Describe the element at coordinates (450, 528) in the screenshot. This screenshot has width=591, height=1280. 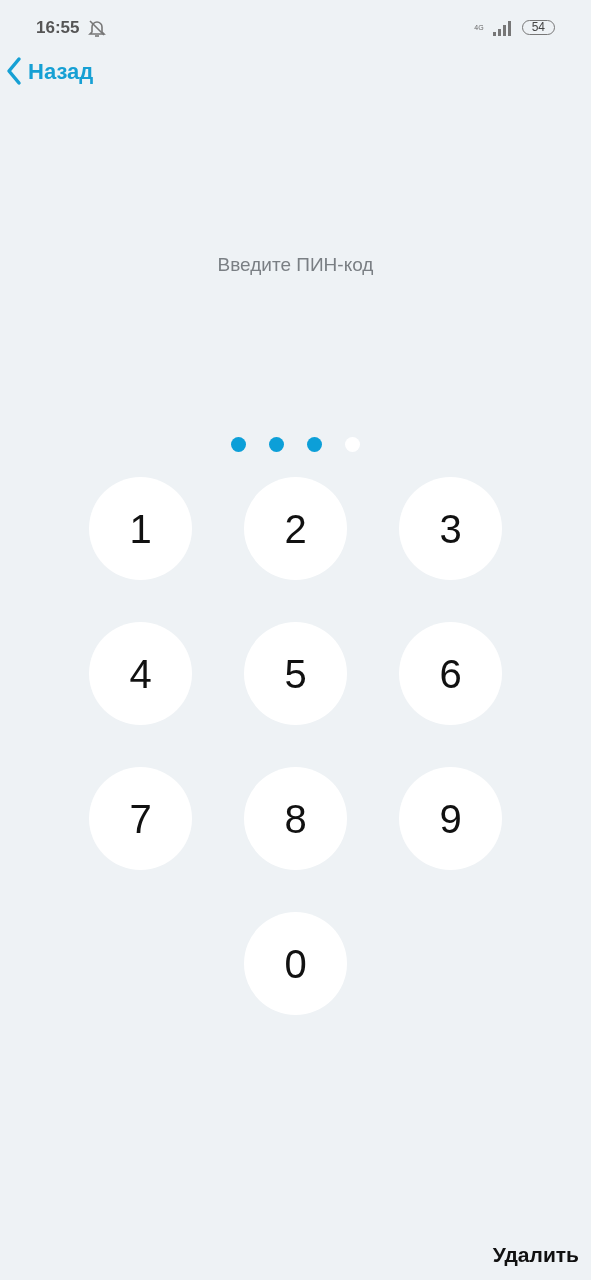
I see `digit-key: 3` at that location.